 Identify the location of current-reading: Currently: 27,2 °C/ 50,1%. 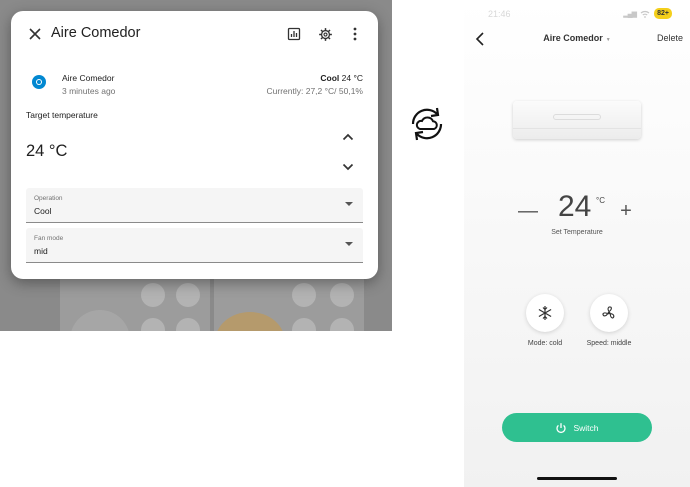
(314, 91).